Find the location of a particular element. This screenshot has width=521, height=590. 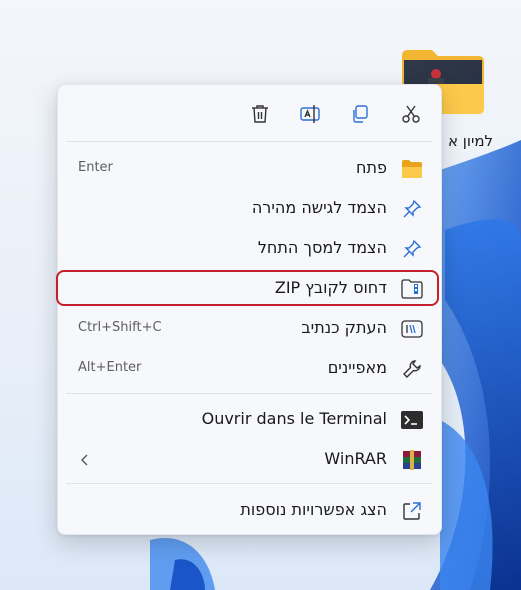

menu-item-label: WinRAR is located at coordinates (355, 458).